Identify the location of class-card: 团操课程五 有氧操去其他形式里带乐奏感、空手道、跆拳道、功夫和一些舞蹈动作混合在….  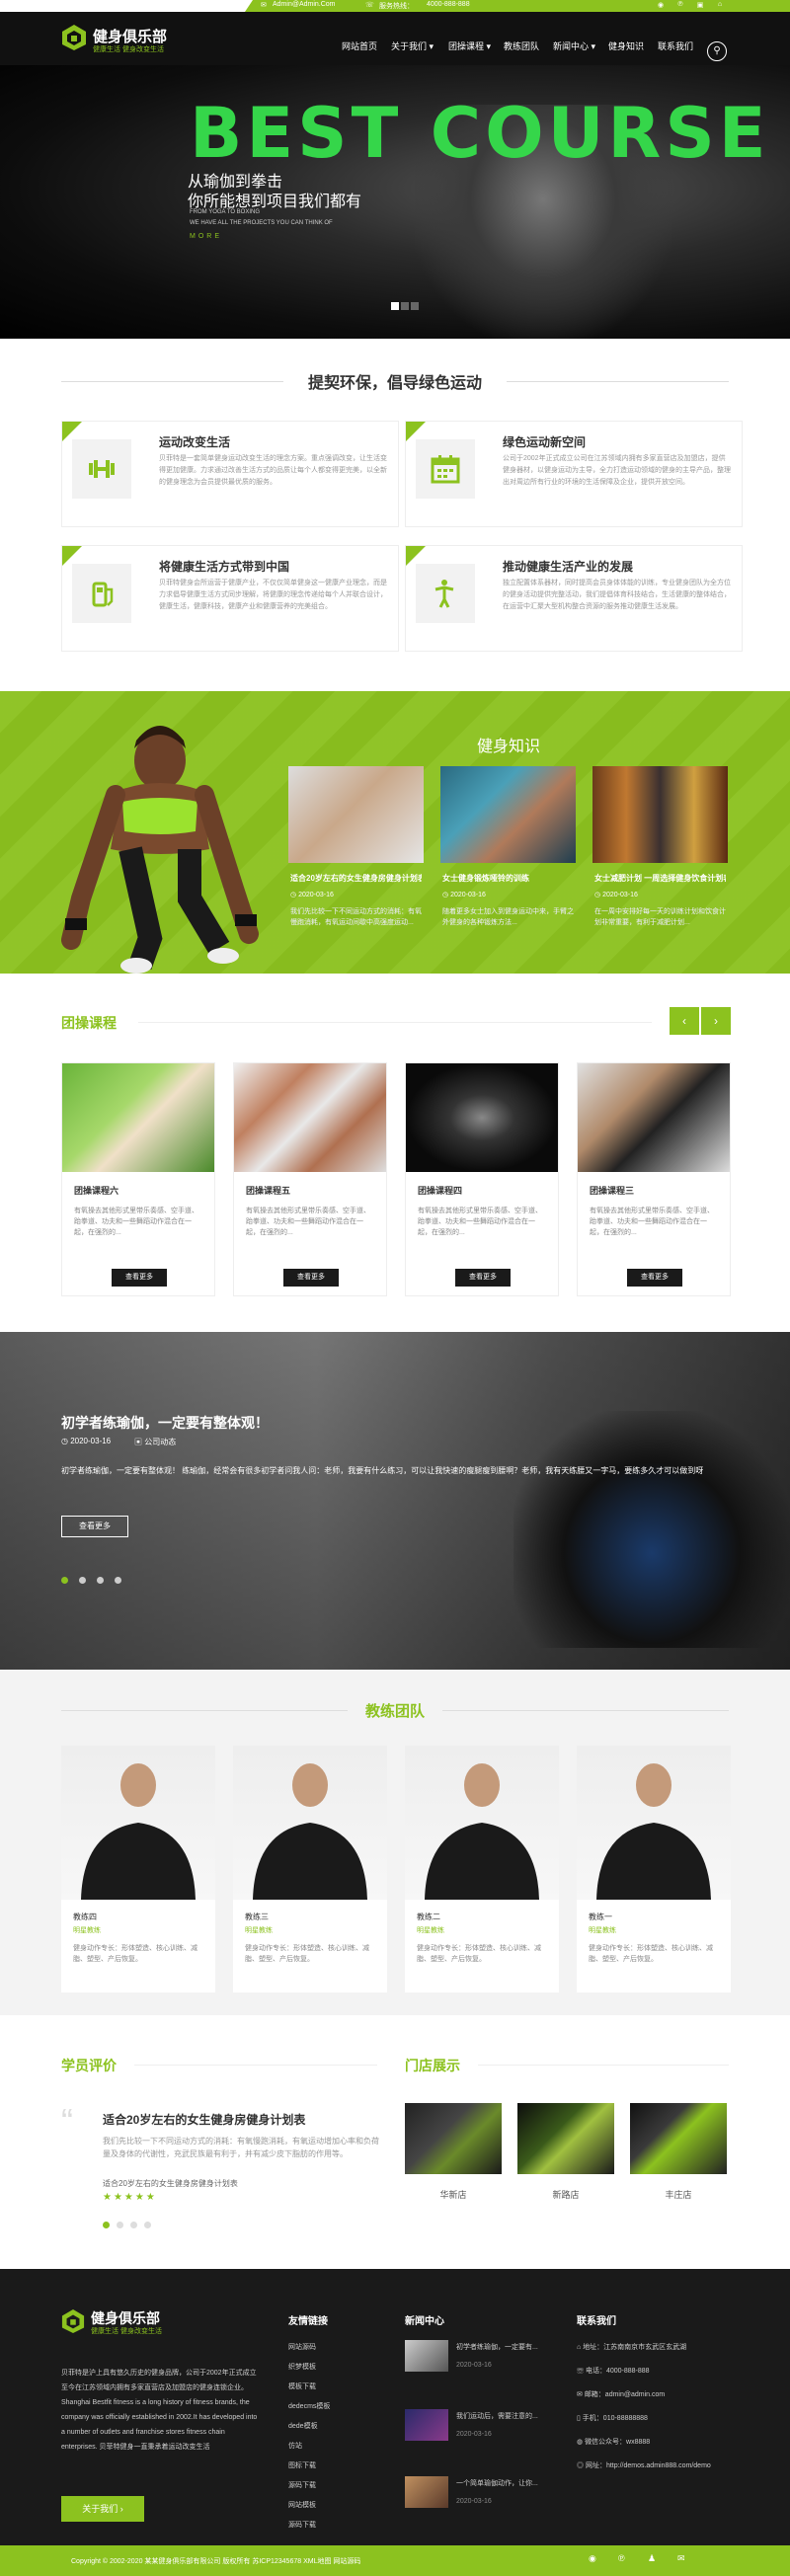
(310, 1179).